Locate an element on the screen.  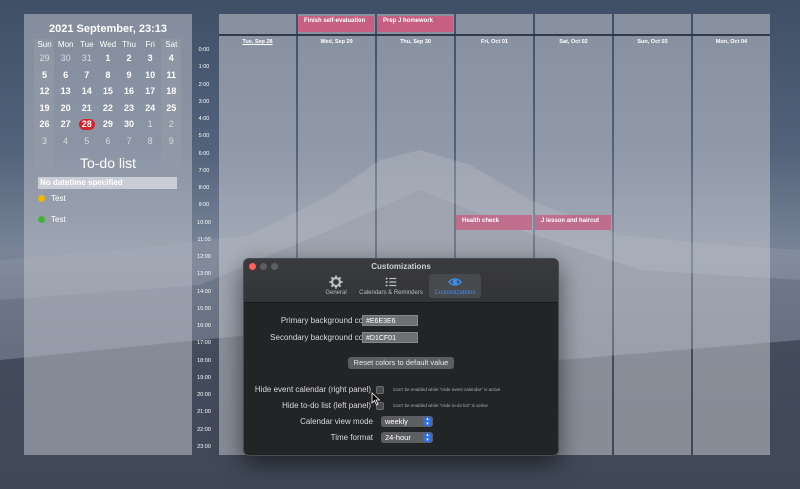
dialog-title: Customizations is located at coordinates (401, 266).